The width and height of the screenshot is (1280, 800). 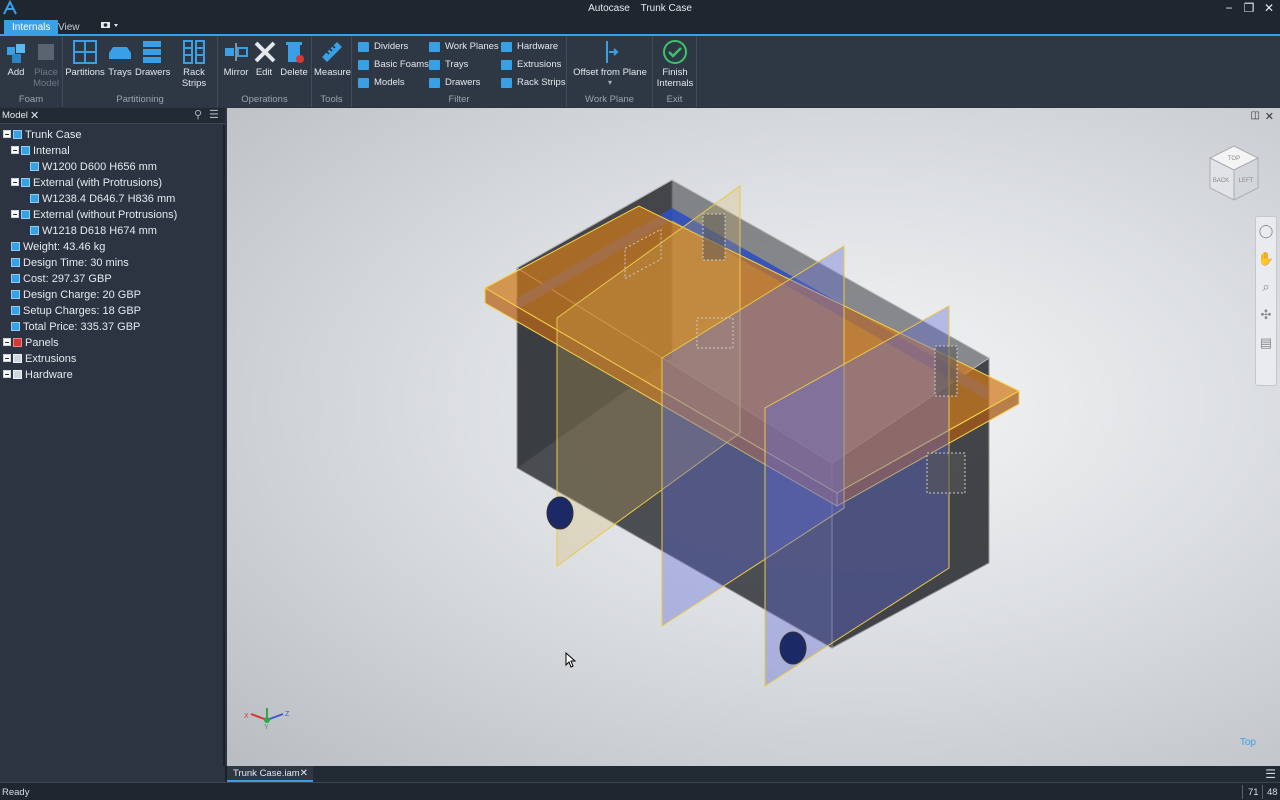 What do you see at coordinates (393, 65) in the screenshot?
I see `filter-basic-foams: Basic Foams` at bounding box center [393, 65].